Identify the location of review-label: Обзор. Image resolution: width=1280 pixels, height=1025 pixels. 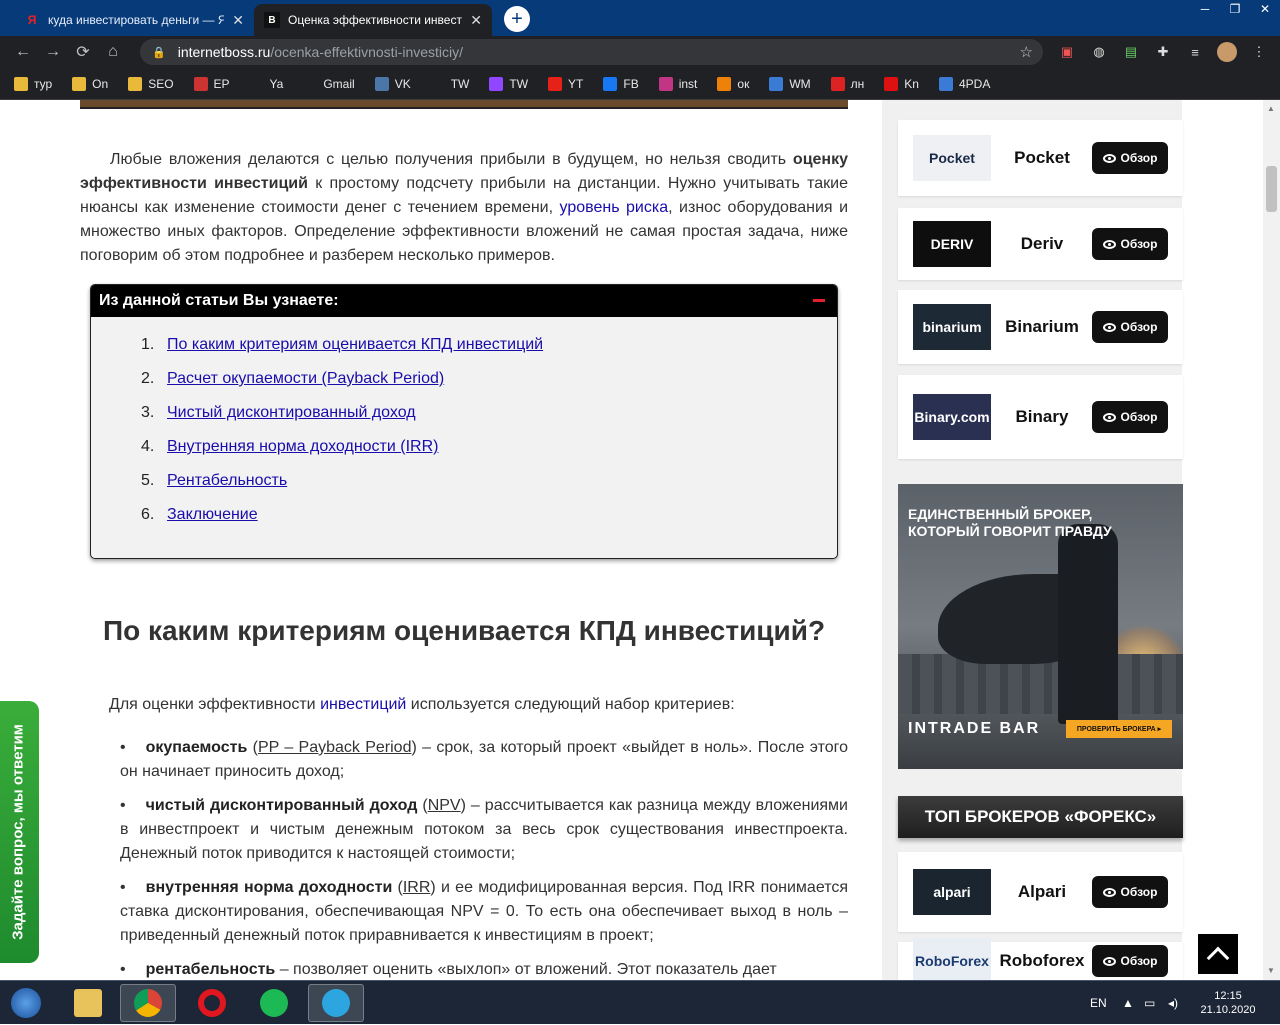
(1139, 327).